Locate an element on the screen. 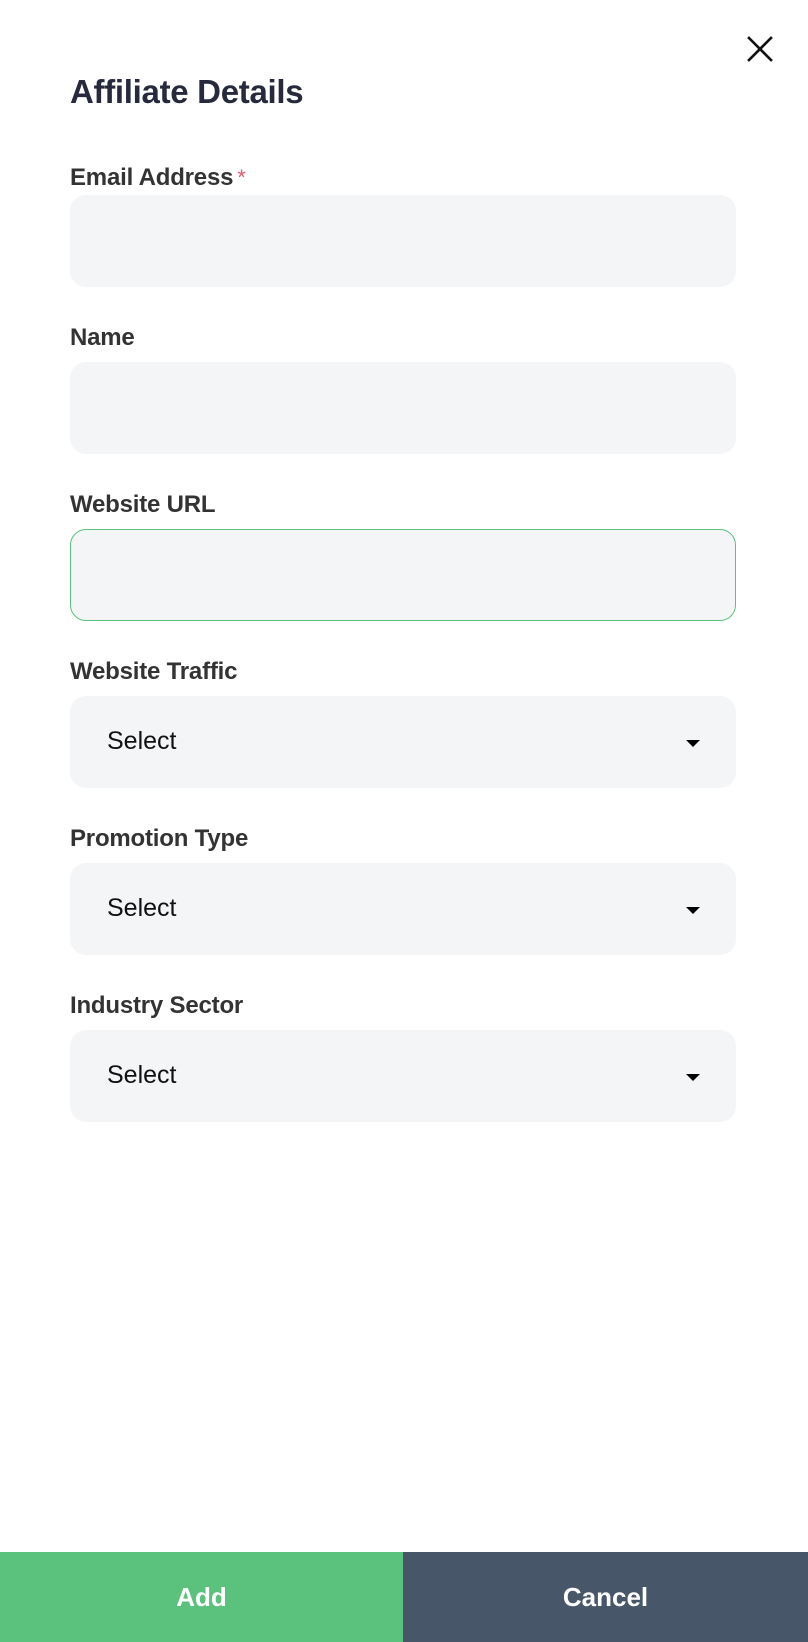 This screenshot has height=1642, width=808. promotion-type-field-group: Promotion Type Select is located at coordinates (403, 889).